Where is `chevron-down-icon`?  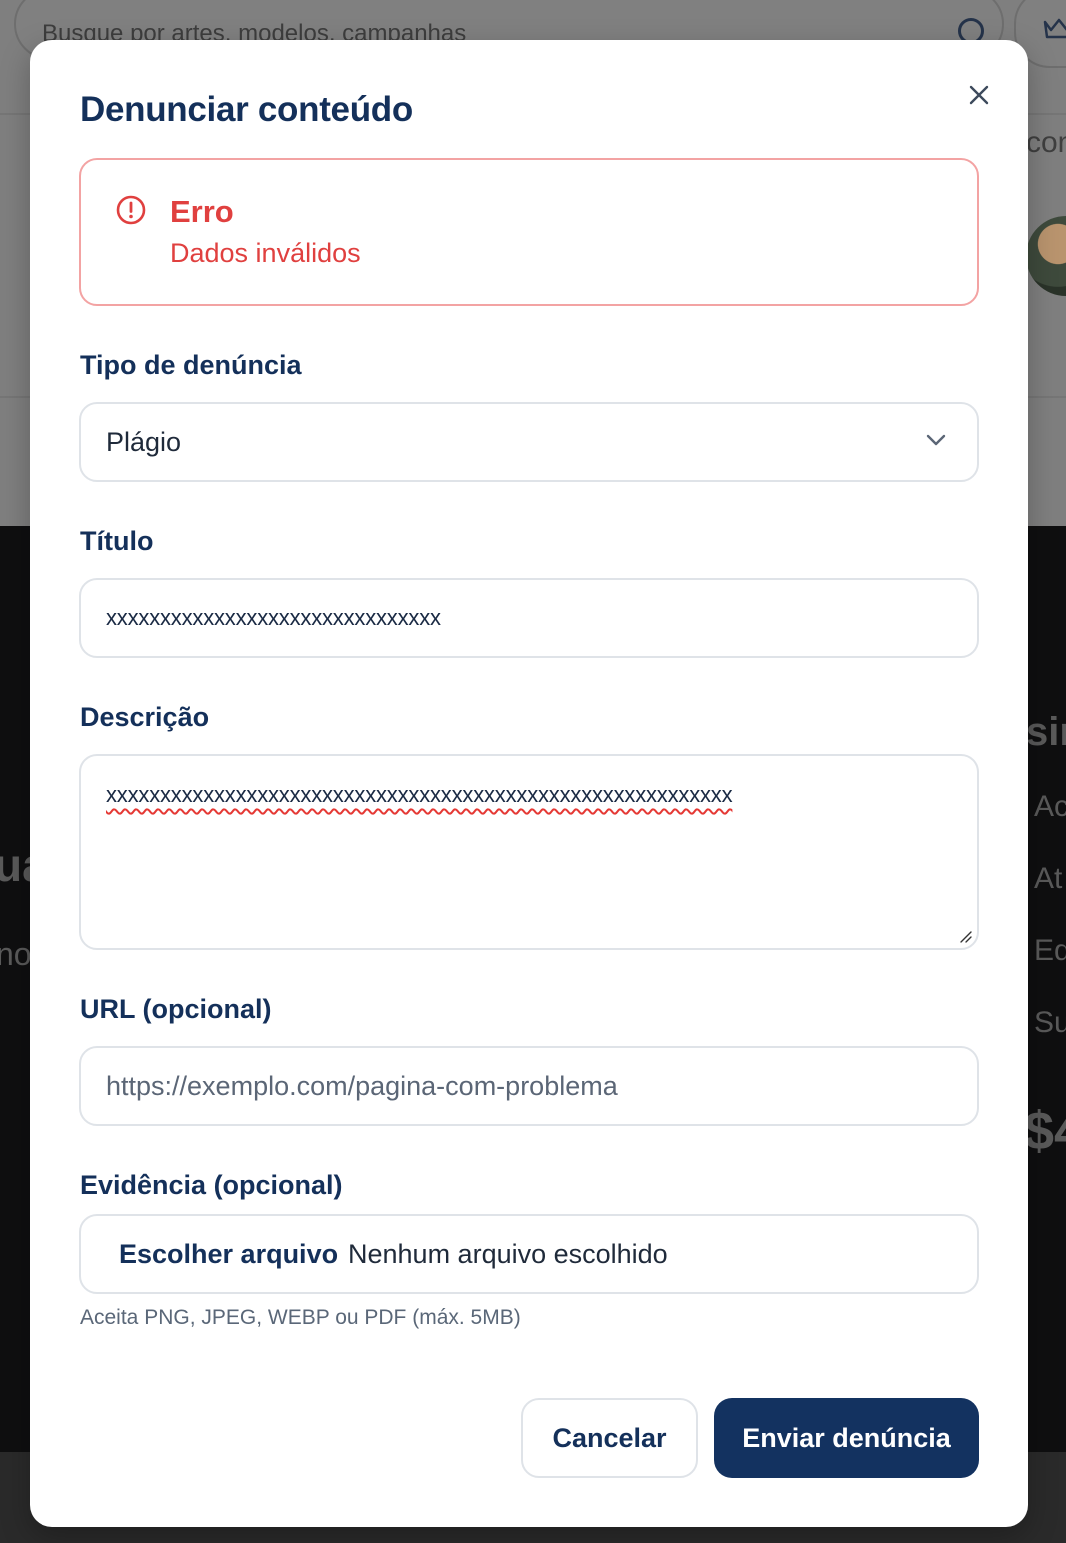
chevron-down-icon is located at coordinates (936, 440).